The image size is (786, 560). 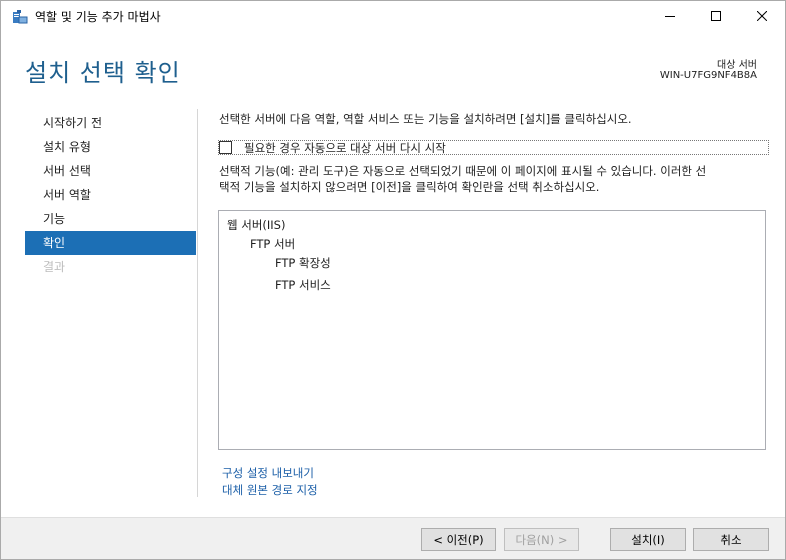 What do you see at coordinates (110, 147) in the screenshot?
I see `nav-item-installation-type: 설치 유형` at bounding box center [110, 147].